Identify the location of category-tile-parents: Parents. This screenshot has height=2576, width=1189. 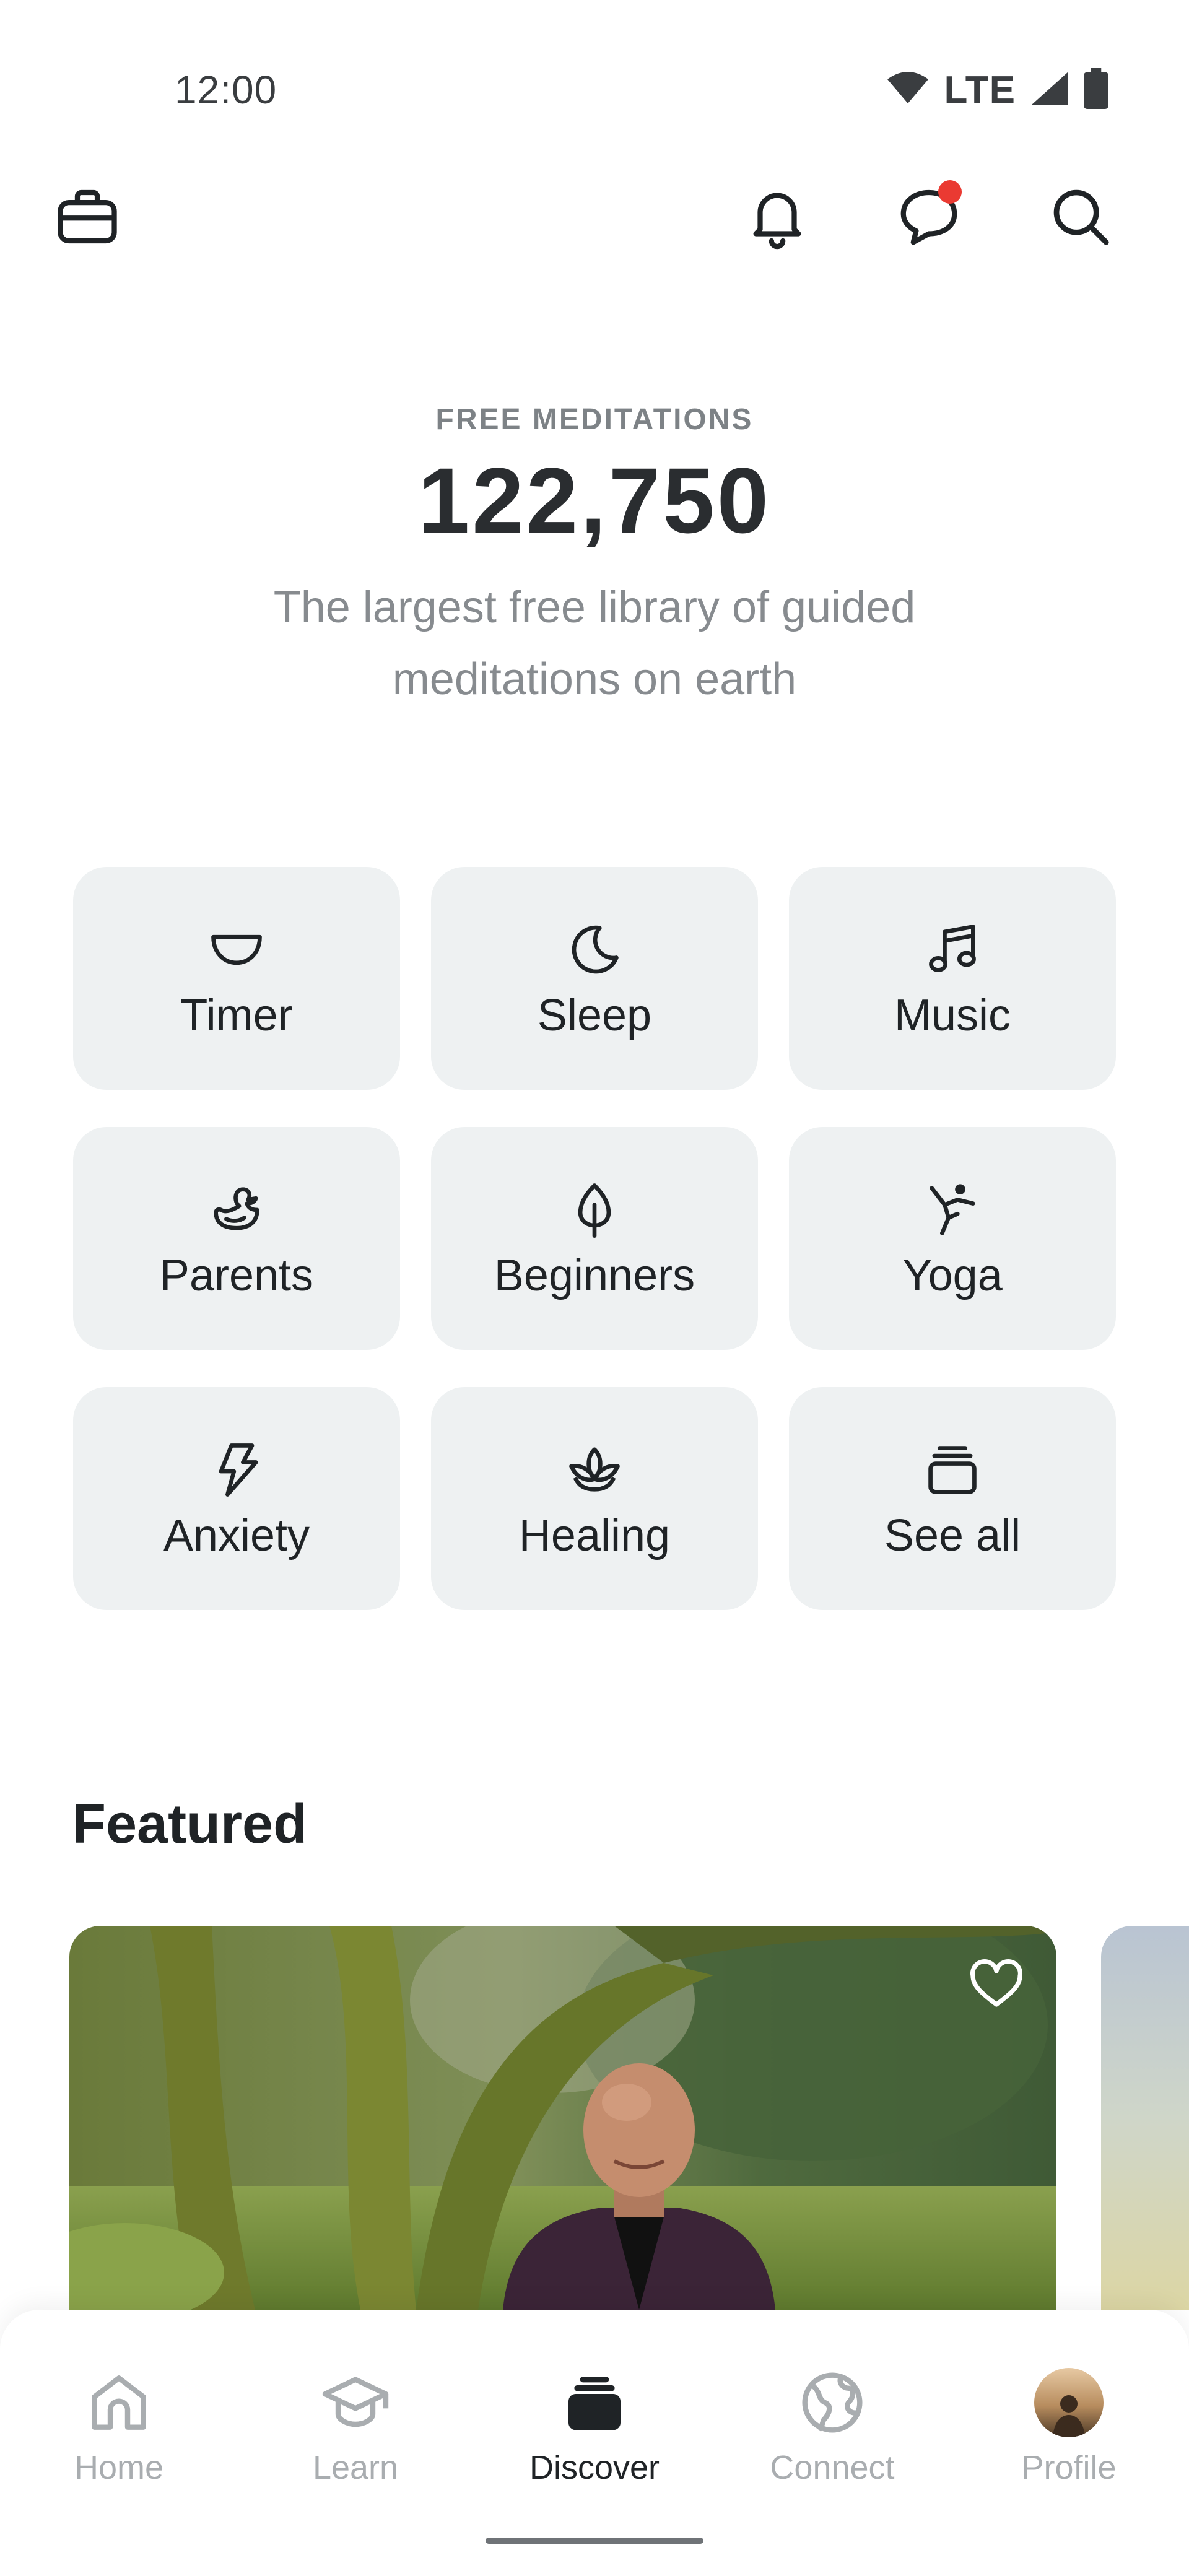
(236, 1238).